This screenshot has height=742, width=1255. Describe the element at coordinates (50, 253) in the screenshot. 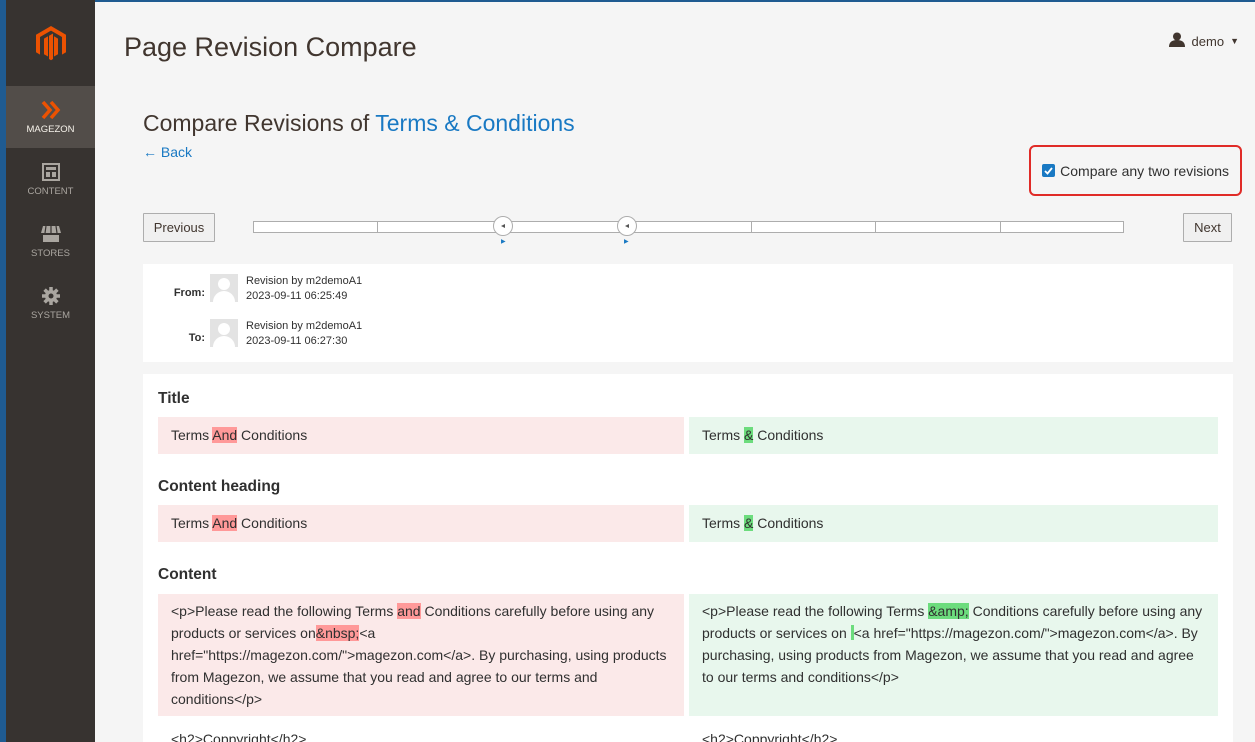

I see `sidebar-item-label: STORES` at that location.